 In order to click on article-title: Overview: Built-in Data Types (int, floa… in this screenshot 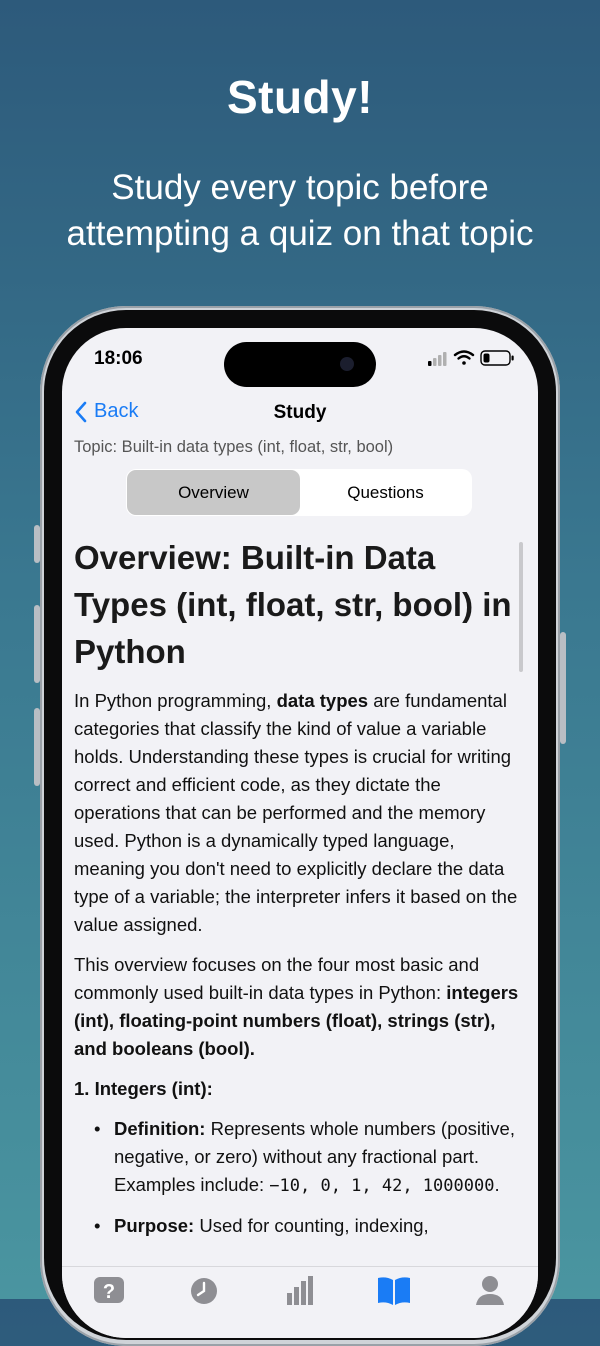, I will do `click(293, 604)`.